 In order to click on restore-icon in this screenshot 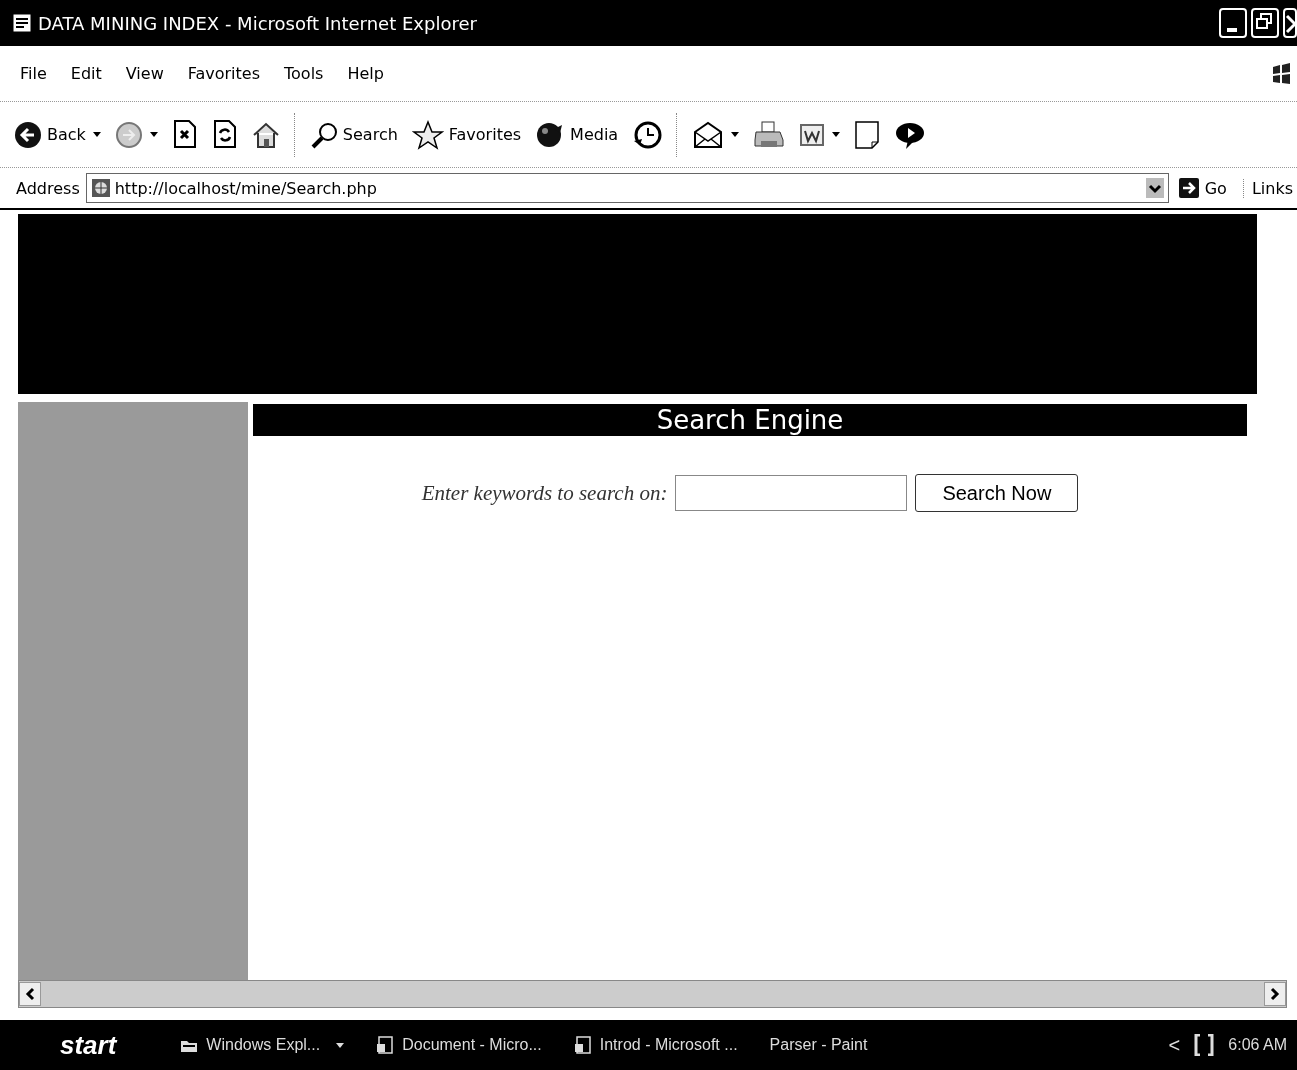, I will do `click(1265, 23)`.